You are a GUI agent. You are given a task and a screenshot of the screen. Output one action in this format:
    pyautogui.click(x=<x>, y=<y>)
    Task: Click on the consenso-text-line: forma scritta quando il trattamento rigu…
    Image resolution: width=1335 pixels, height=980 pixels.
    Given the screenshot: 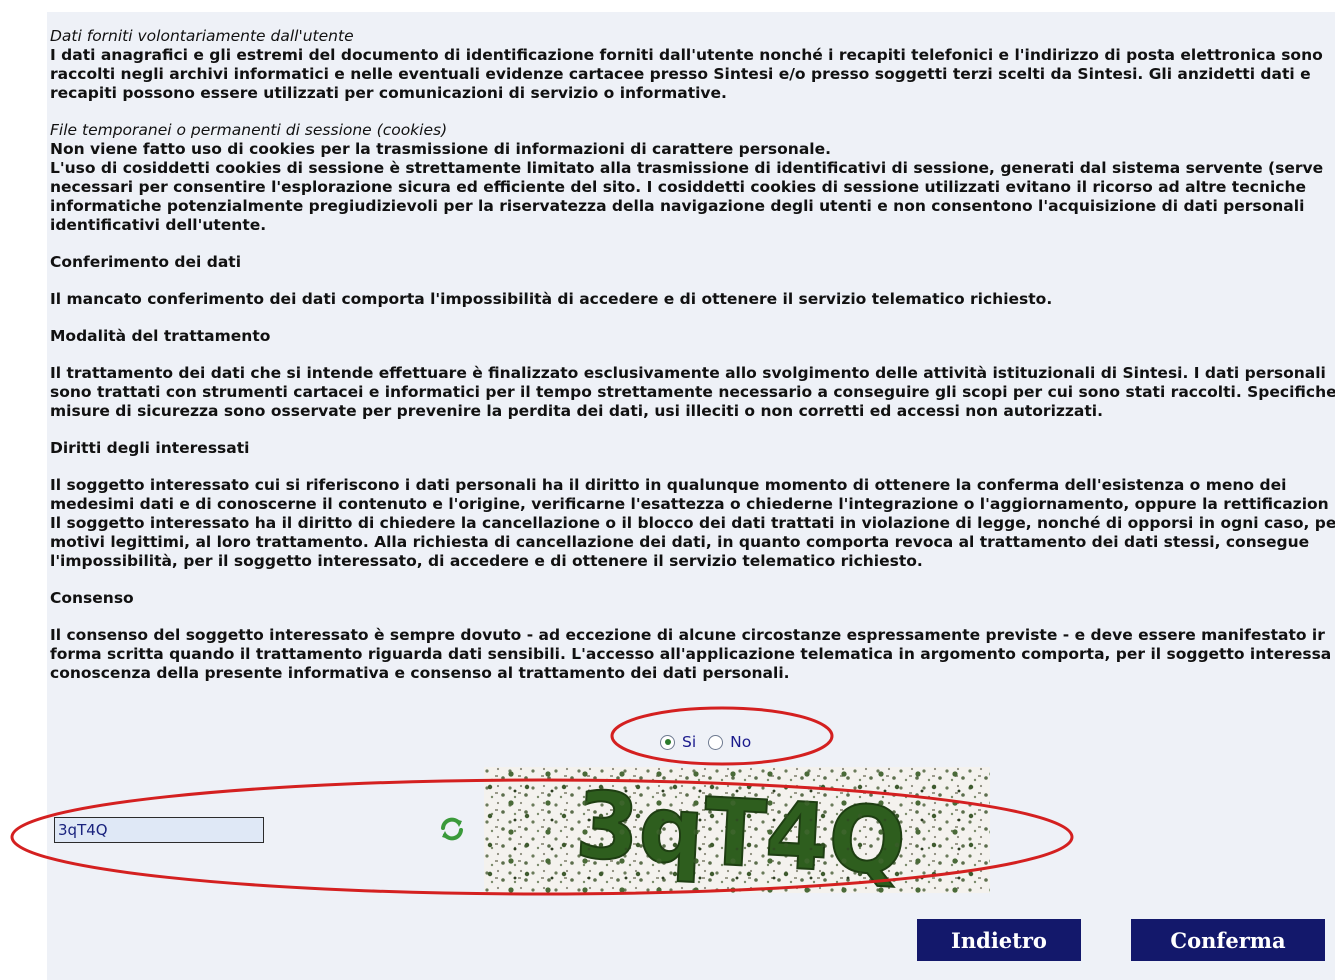 What is the action you would take?
    pyautogui.click(x=691, y=654)
    